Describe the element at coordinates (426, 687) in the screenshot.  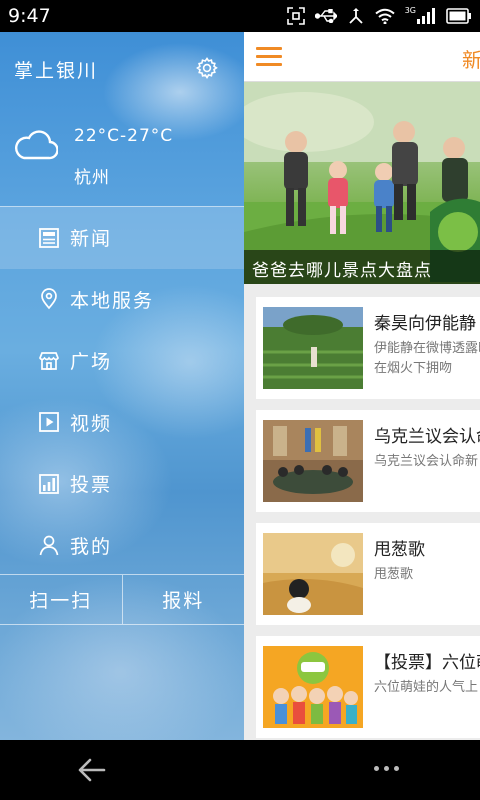
I see `article-summary: 六位萌娃的人气上` at that location.